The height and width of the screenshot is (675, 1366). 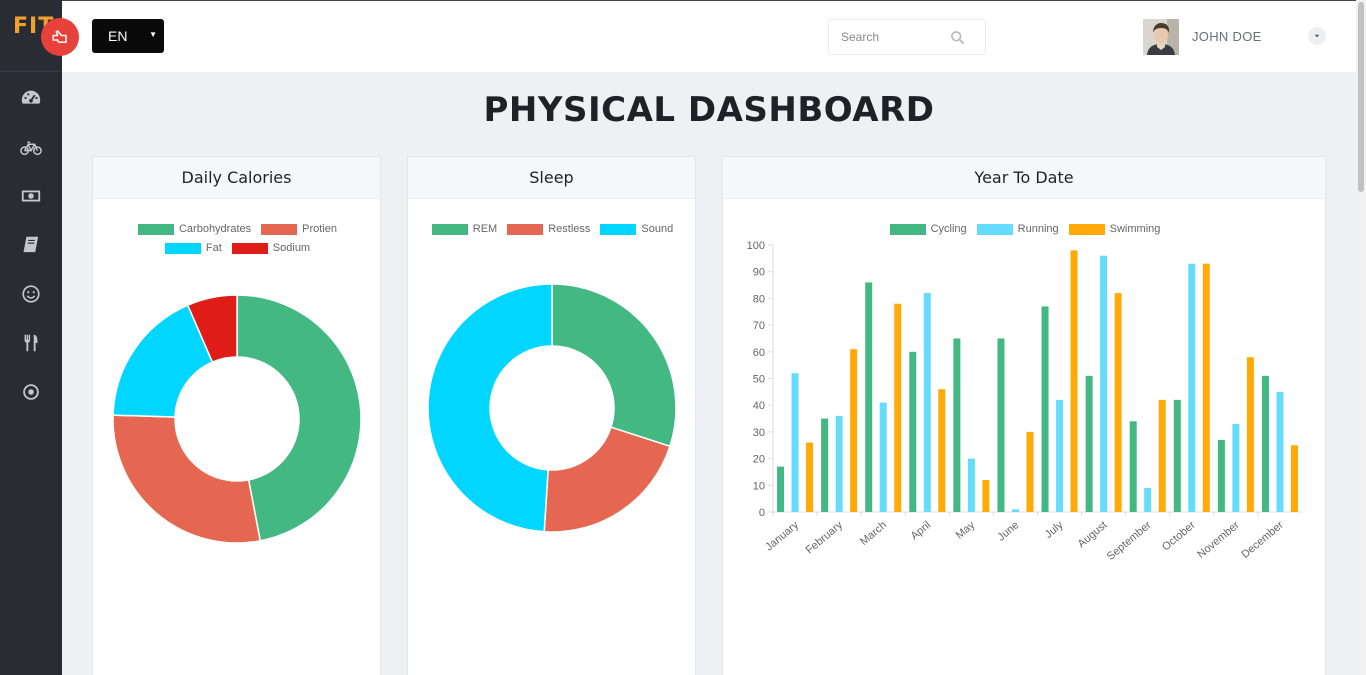 What do you see at coordinates (1280, 451) in the screenshot?
I see `bar-running-december` at bounding box center [1280, 451].